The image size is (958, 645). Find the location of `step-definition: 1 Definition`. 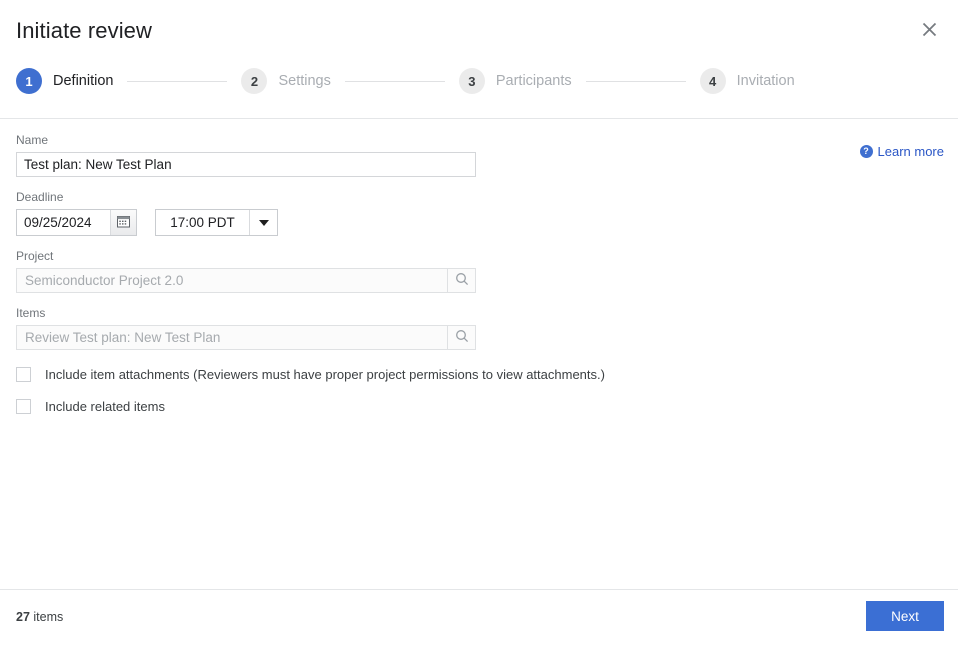

step-definition: 1 Definition is located at coordinates (64, 81).